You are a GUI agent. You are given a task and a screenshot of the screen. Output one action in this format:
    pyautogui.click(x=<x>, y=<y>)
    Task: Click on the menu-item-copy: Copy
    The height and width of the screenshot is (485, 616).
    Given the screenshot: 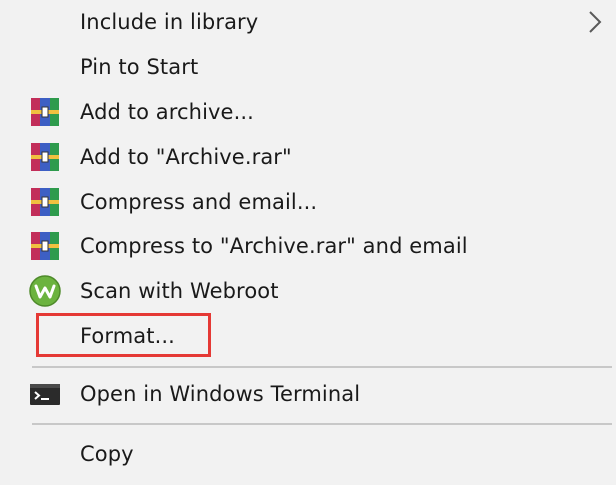 What is the action you would take?
    pyautogui.click(x=313, y=454)
    